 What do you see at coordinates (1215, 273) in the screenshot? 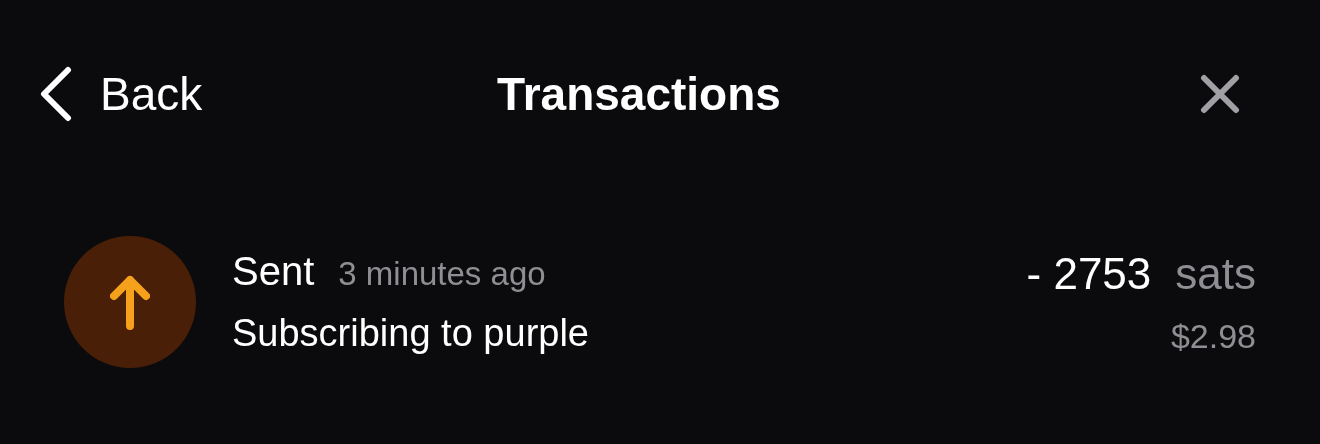
I see `amount-unit: sats` at bounding box center [1215, 273].